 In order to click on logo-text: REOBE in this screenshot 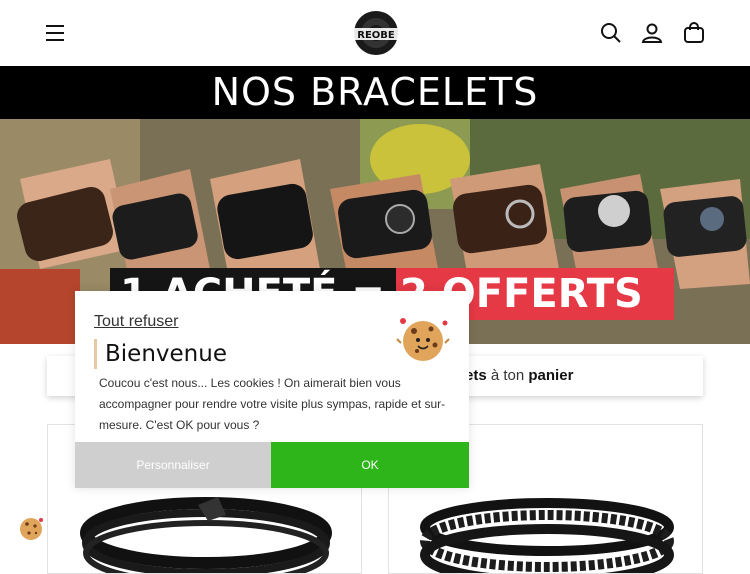, I will do `click(376, 35)`.